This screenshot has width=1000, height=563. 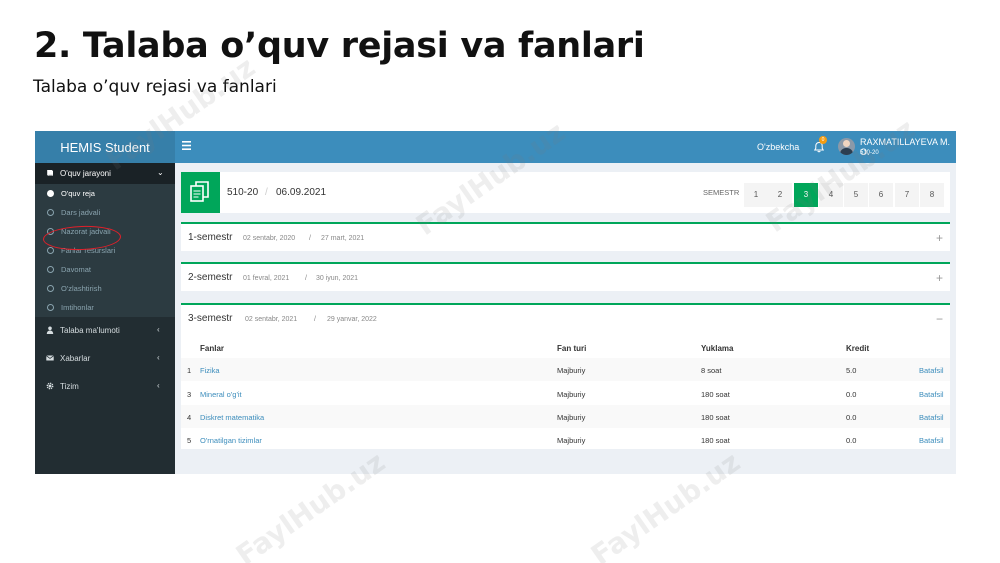 I want to click on sidebar-item-oquv-reja: O'quv reja, so click(x=105, y=193).